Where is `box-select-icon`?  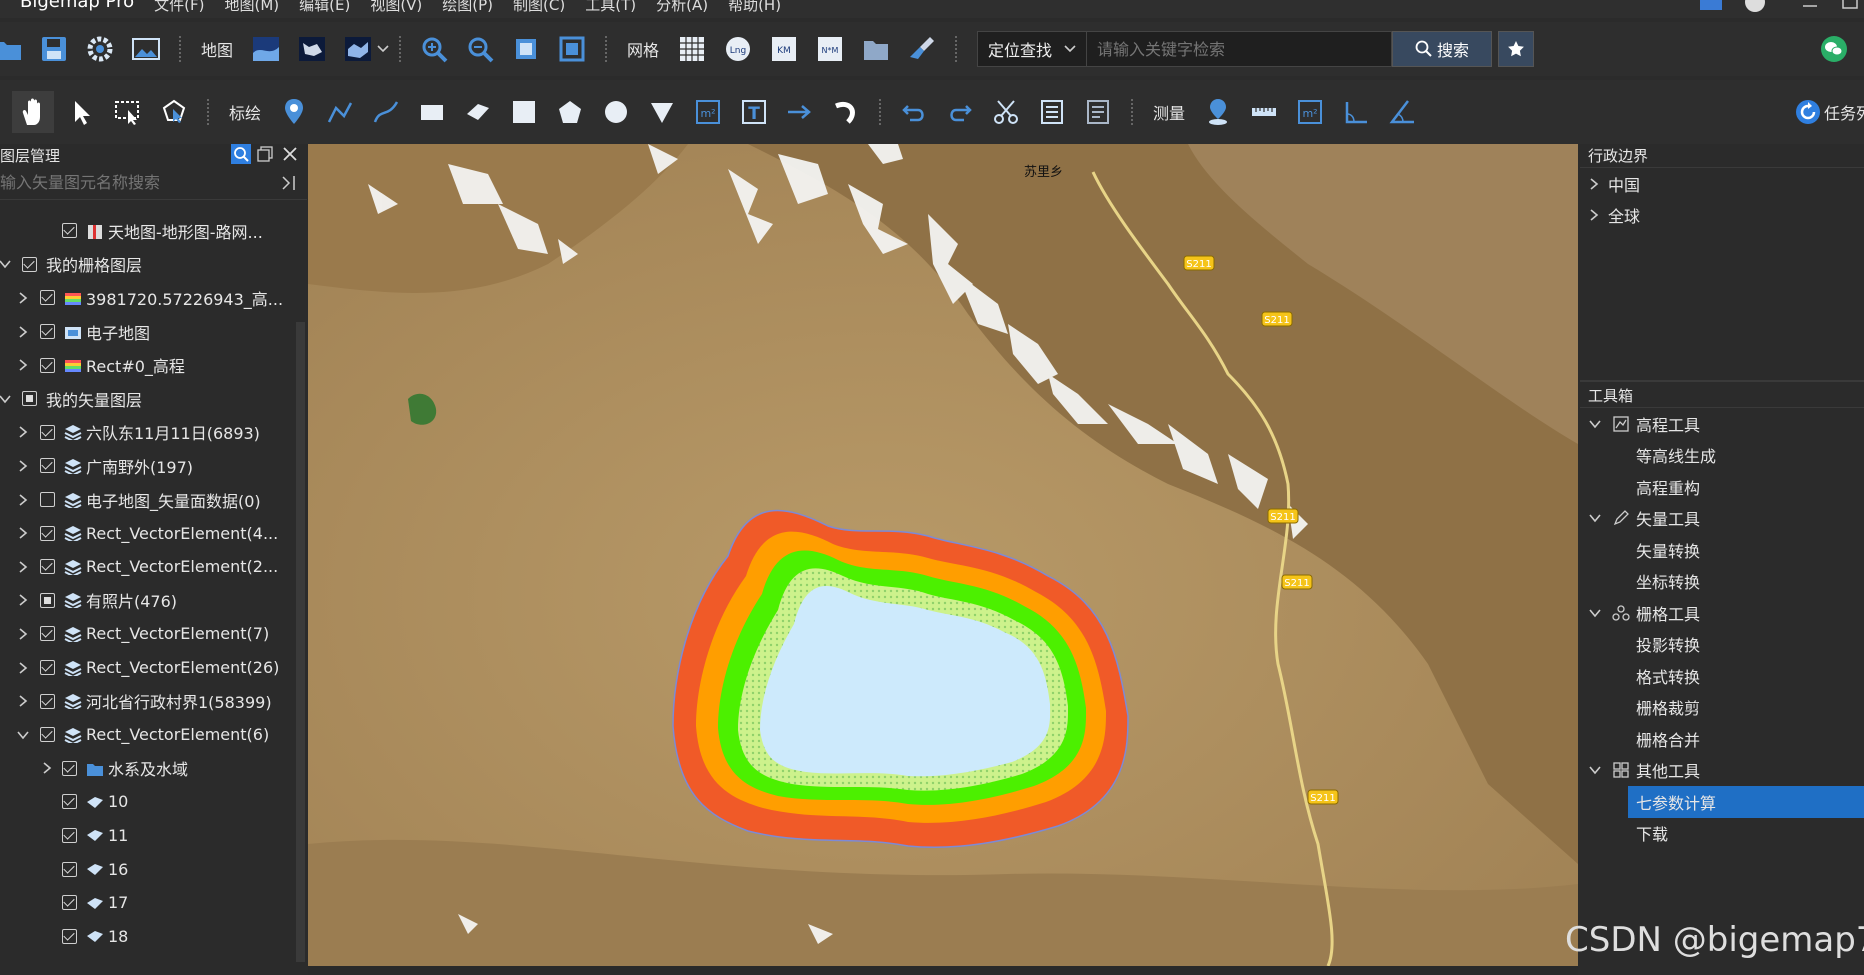 box-select-icon is located at coordinates (128, 112).